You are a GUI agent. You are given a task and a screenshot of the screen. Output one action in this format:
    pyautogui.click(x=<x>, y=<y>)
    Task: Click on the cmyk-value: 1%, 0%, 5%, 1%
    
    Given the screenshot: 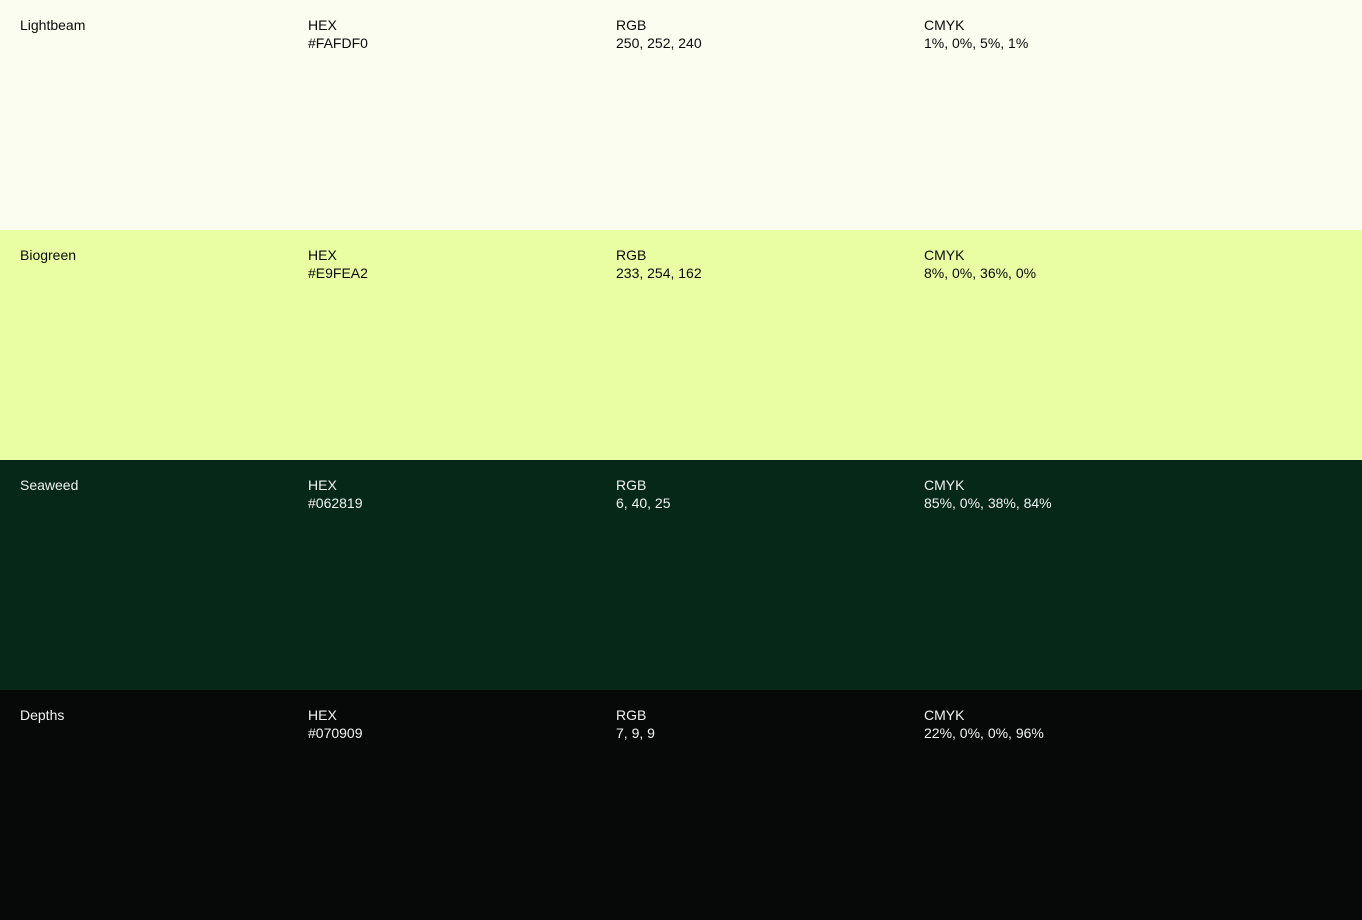 What is the action you would take?
    pyautogui.click(x=976, y=43)
    